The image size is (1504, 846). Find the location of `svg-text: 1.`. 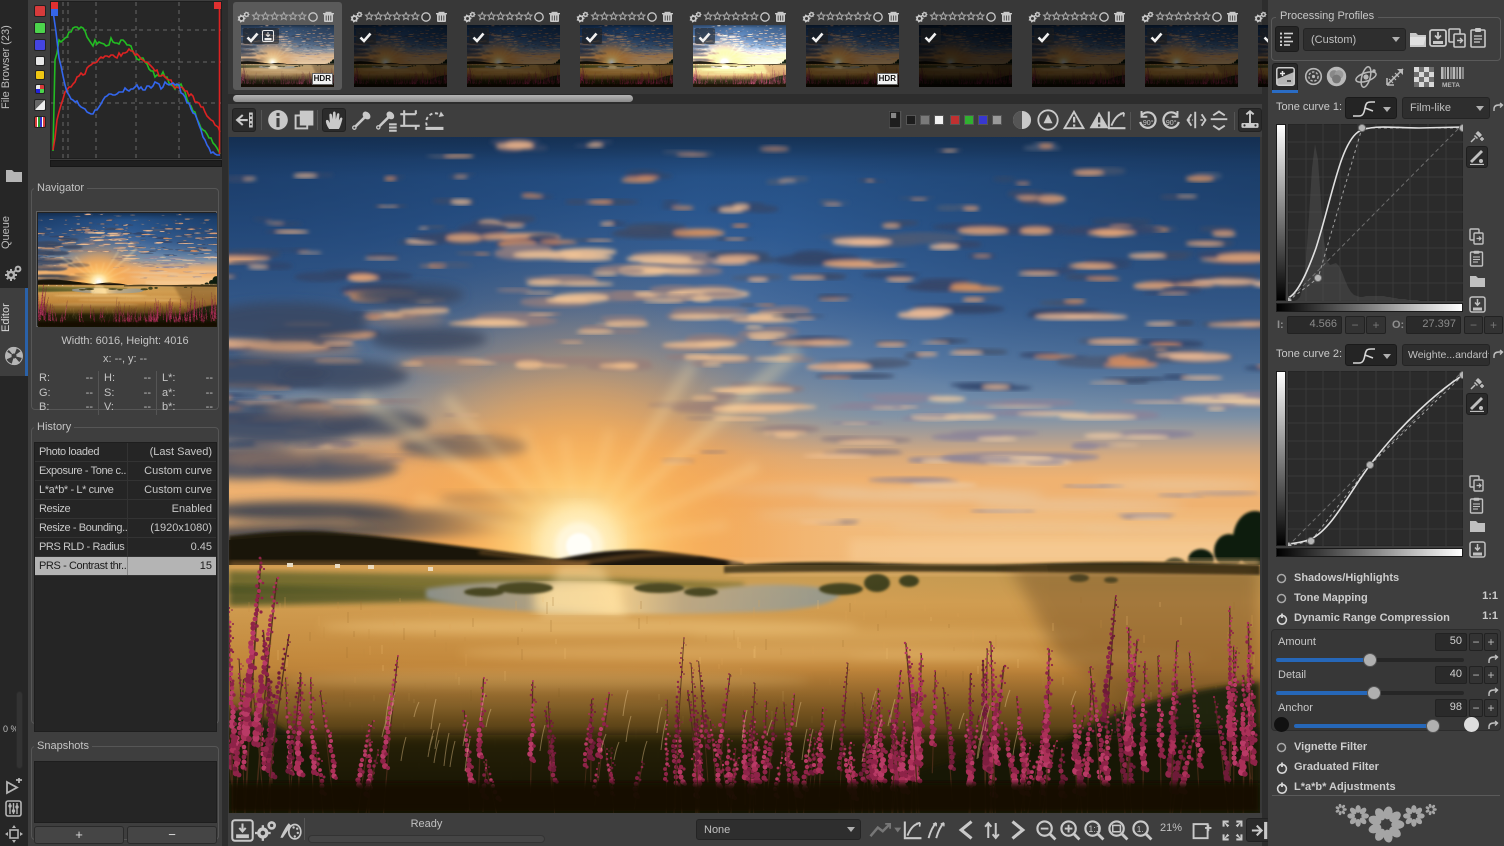

svg-text: 1. is located at coordinates (1139, 828).